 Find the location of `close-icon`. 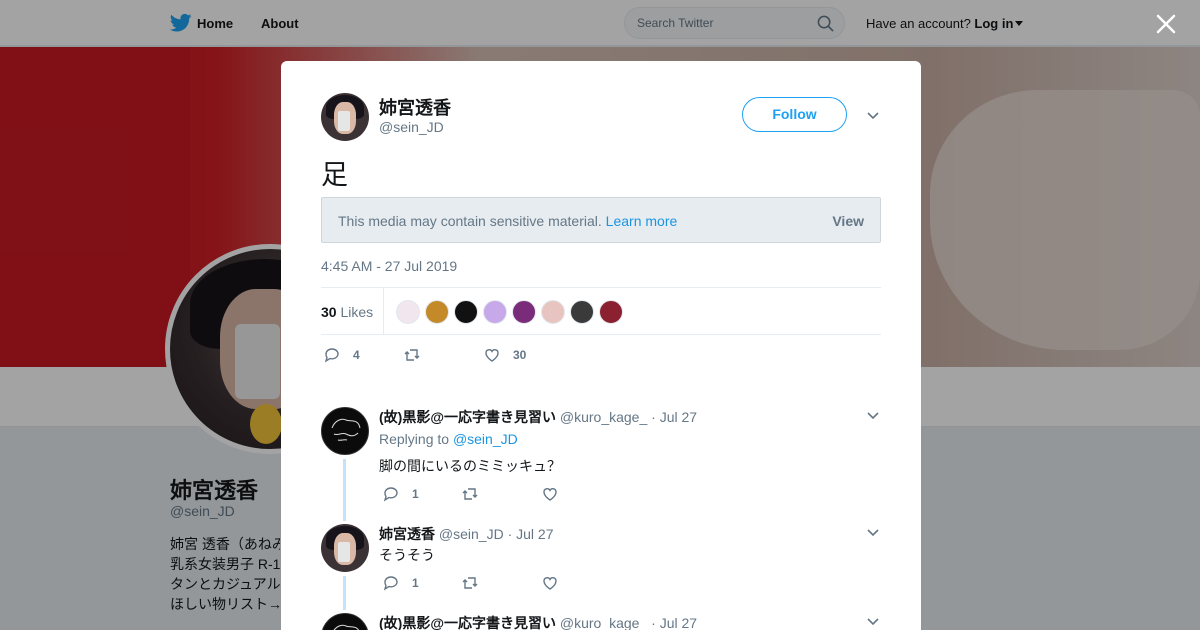

close-icon is located at coordinates (1166, 24).